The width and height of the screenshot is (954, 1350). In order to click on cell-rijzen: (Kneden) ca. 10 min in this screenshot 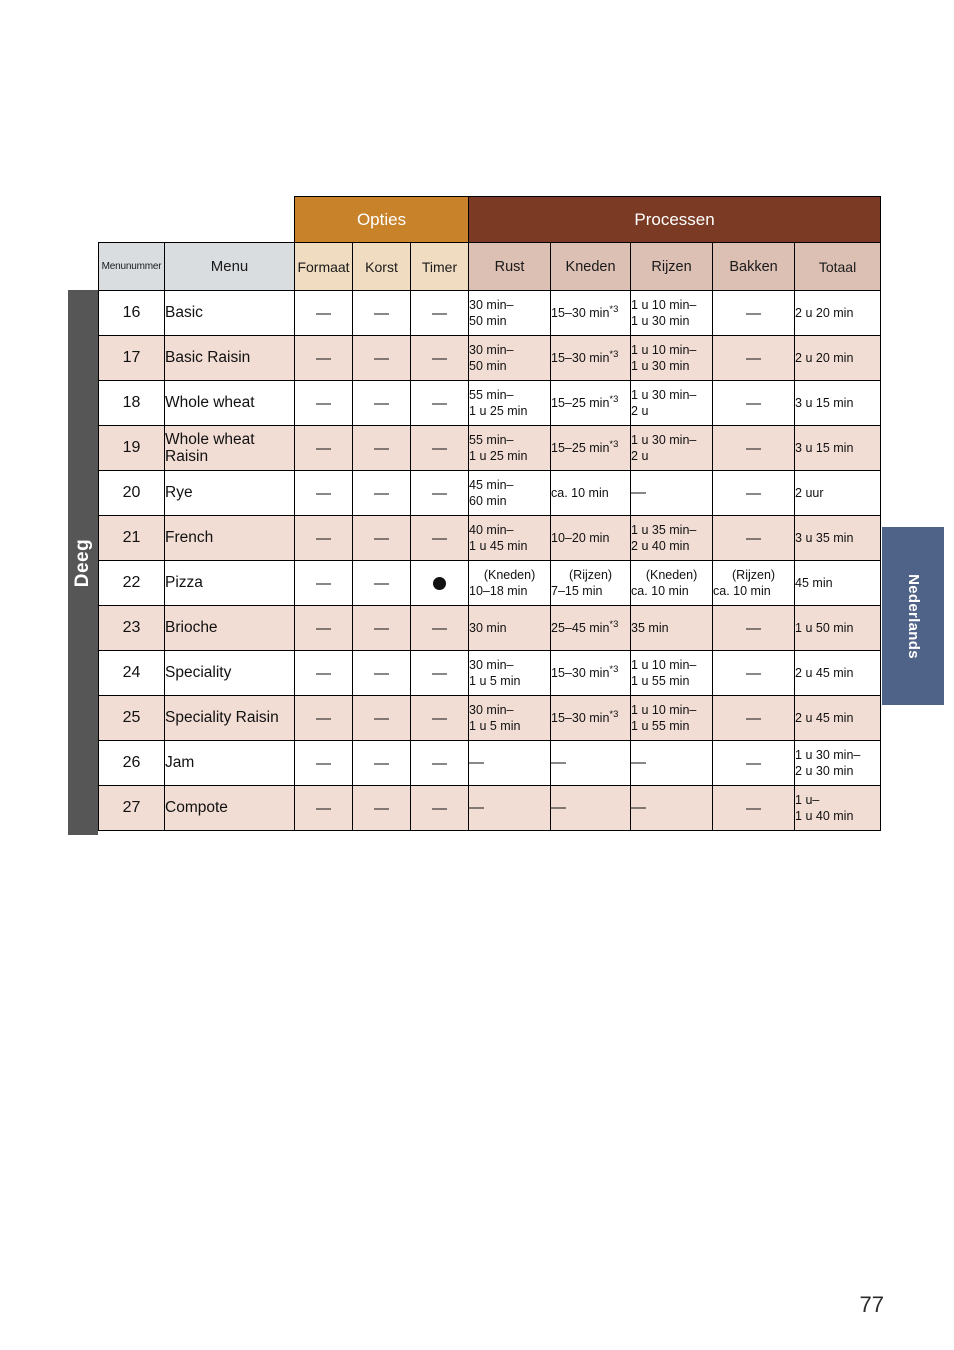, I will do `click(672, 583)`.